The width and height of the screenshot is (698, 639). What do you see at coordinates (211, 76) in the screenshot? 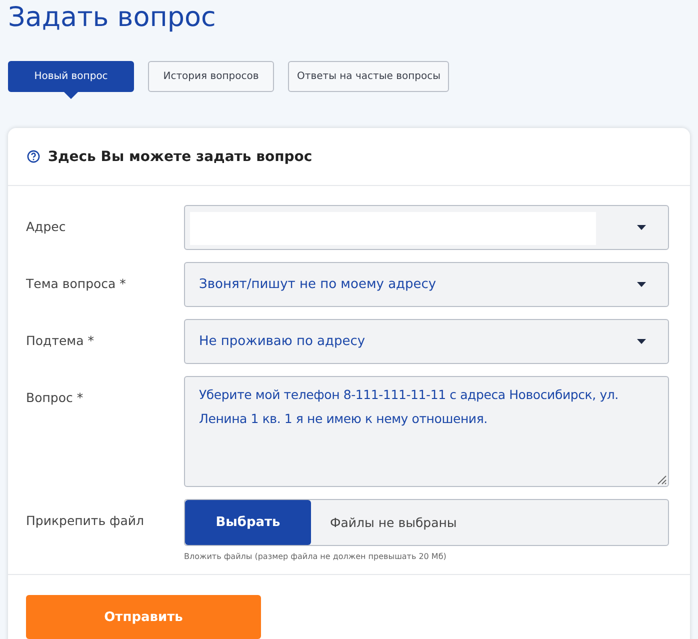
I see `tab: История вопросов` at bounding box center [211, 76].